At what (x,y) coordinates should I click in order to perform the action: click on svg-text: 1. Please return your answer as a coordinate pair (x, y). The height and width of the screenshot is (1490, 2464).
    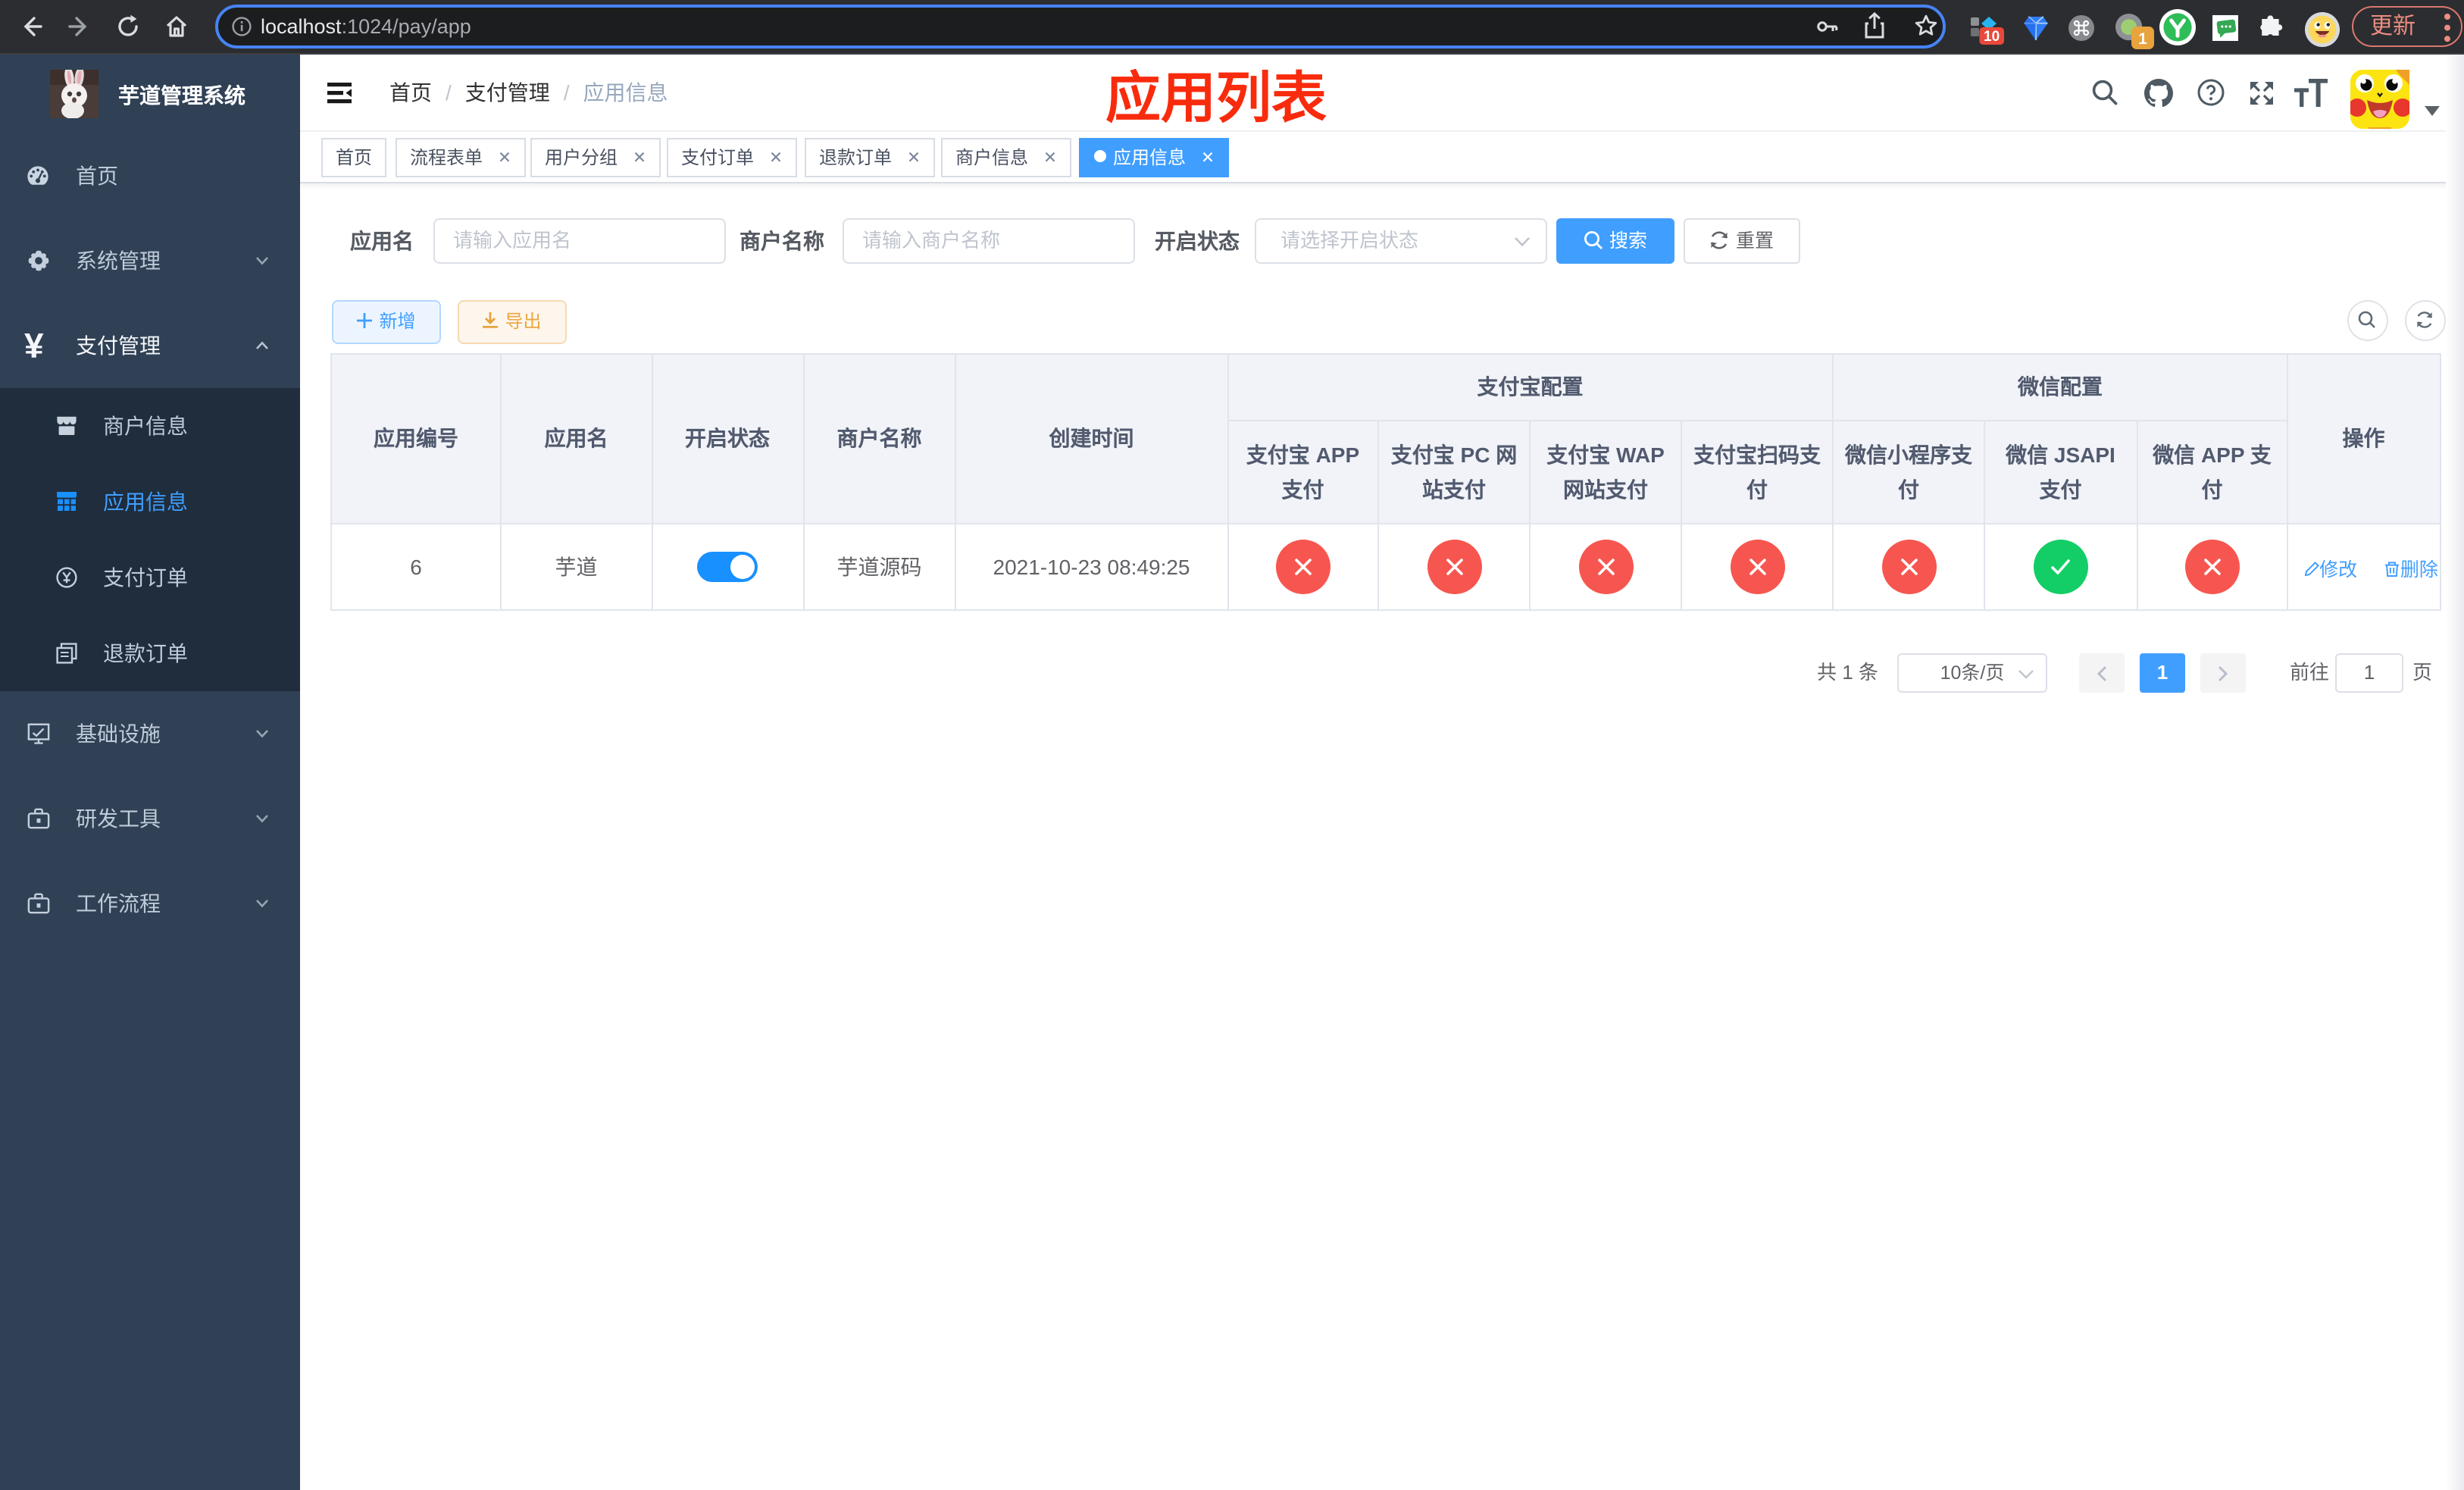
    Looking at the image, I should click on (2142, 39).